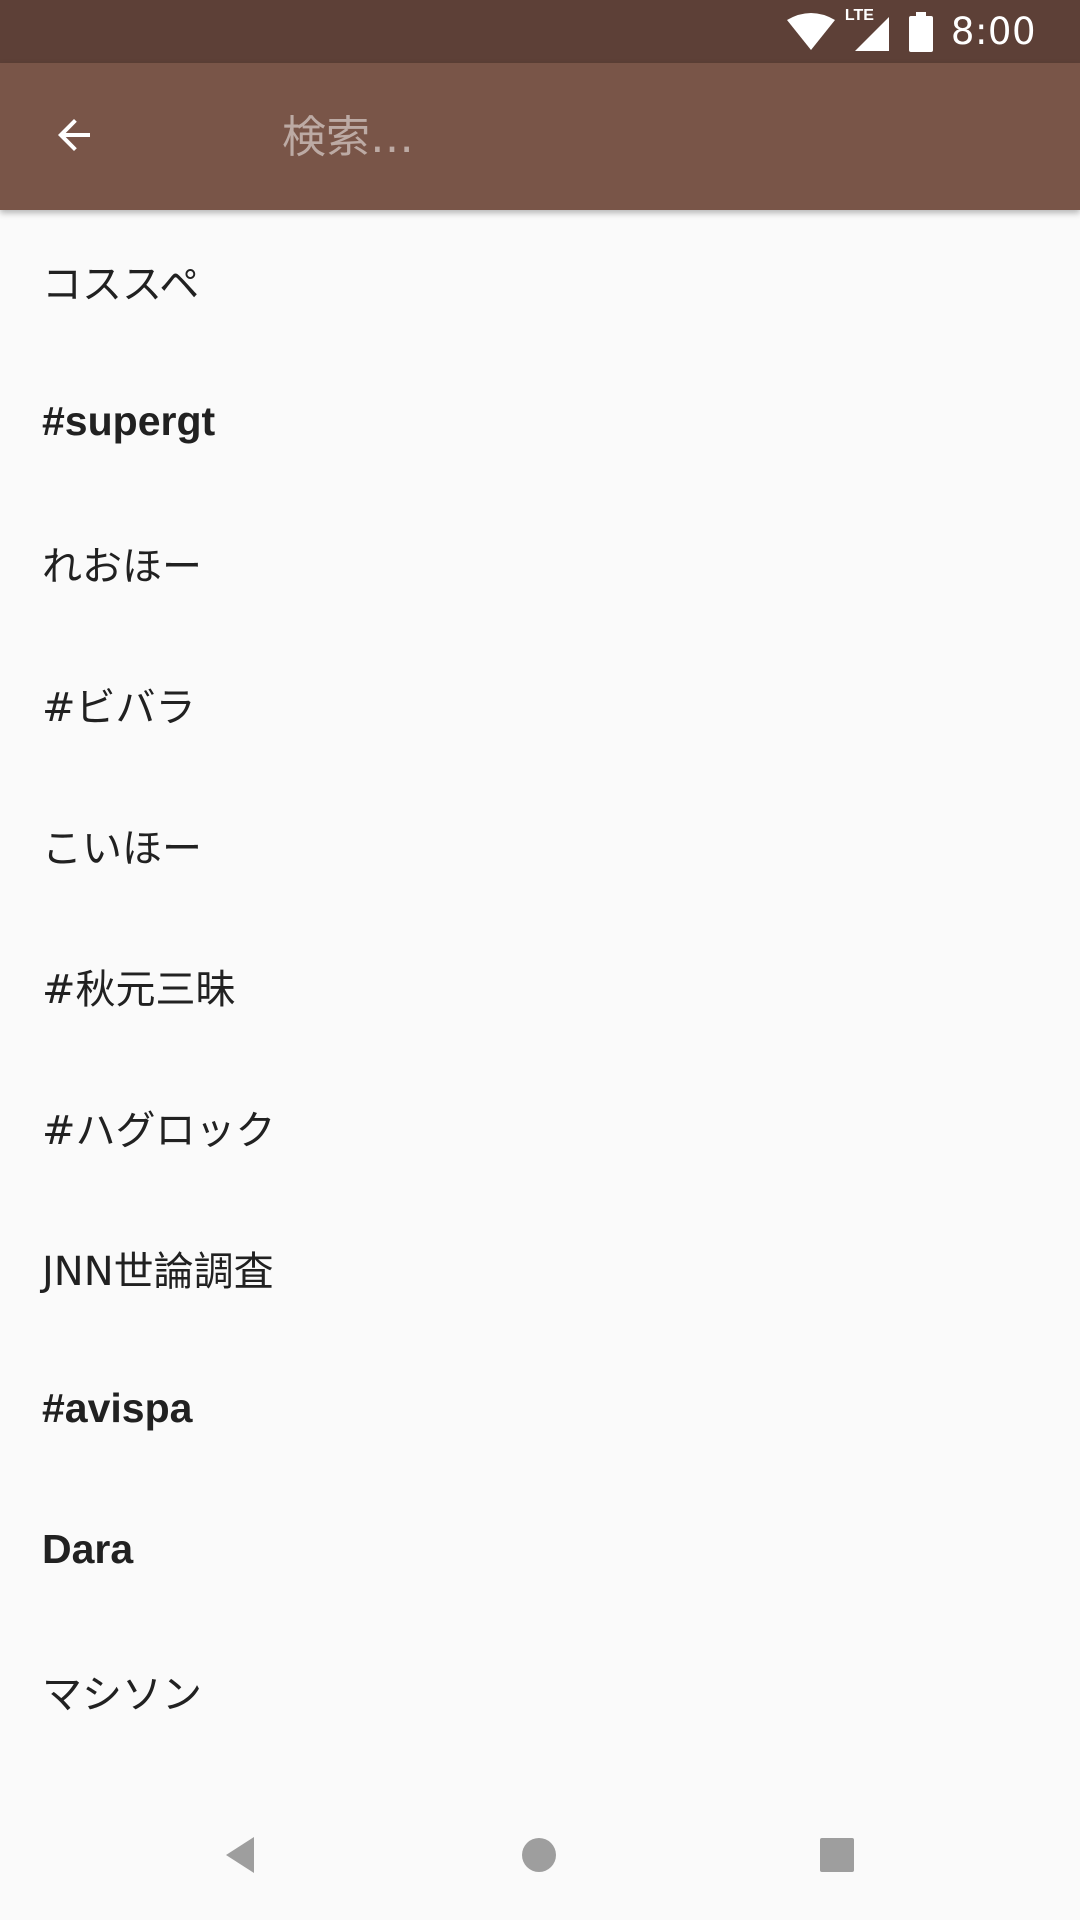 Image resolution: width=1080 pixels, height=1920 pixels. I want to click on suggestion-item: #avispa, so click(540, 1408).